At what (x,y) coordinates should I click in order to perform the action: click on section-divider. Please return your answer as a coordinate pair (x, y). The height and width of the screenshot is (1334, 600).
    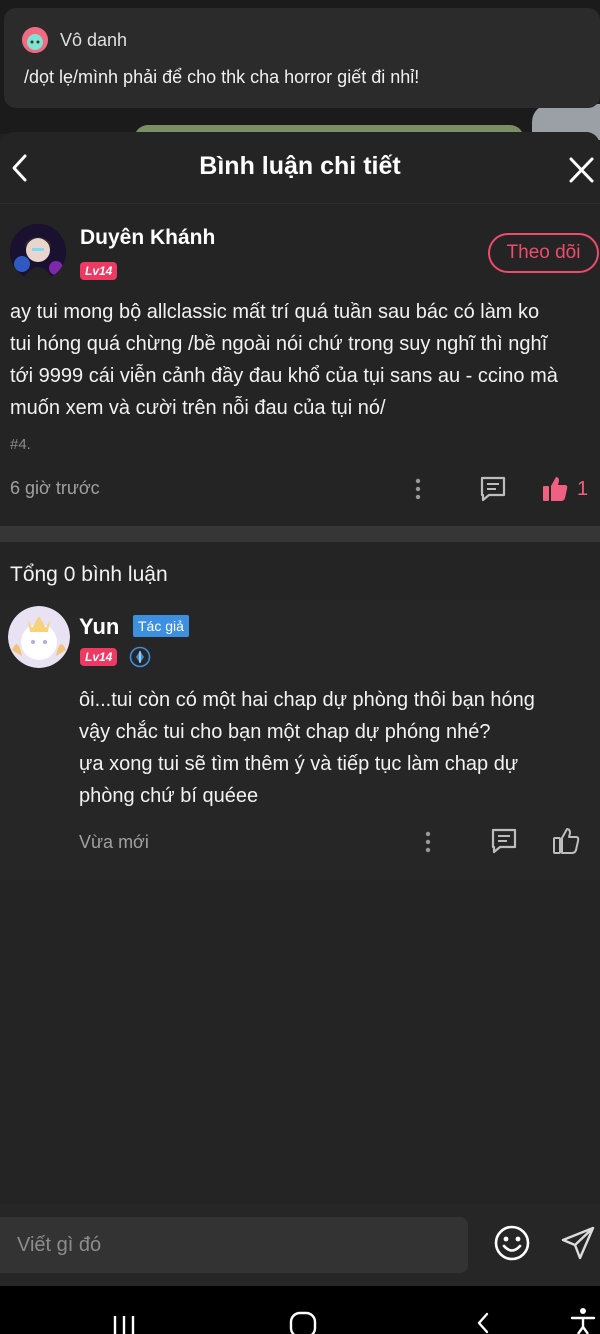
    Looking at the image, I should click on (300, 534).